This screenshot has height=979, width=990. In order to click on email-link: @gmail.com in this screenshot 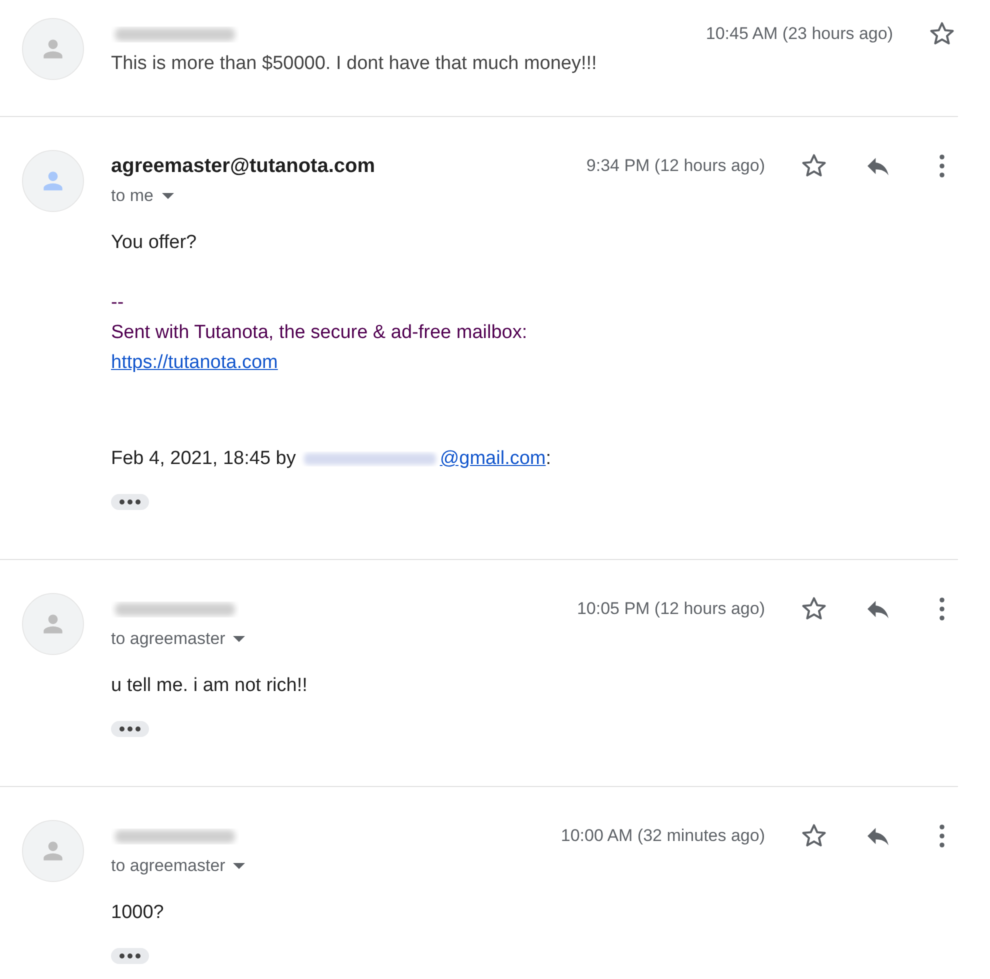, I will do `click(493, 459)`.